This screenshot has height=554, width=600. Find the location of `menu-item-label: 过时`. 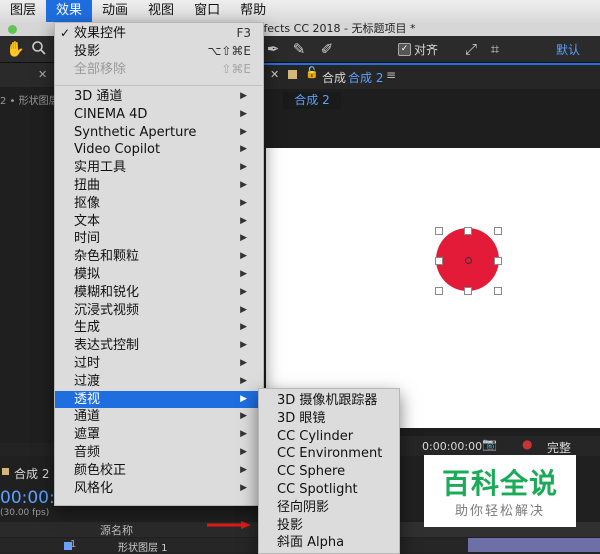

menu-item-label: 过时 is located at coordinates (87, 363).